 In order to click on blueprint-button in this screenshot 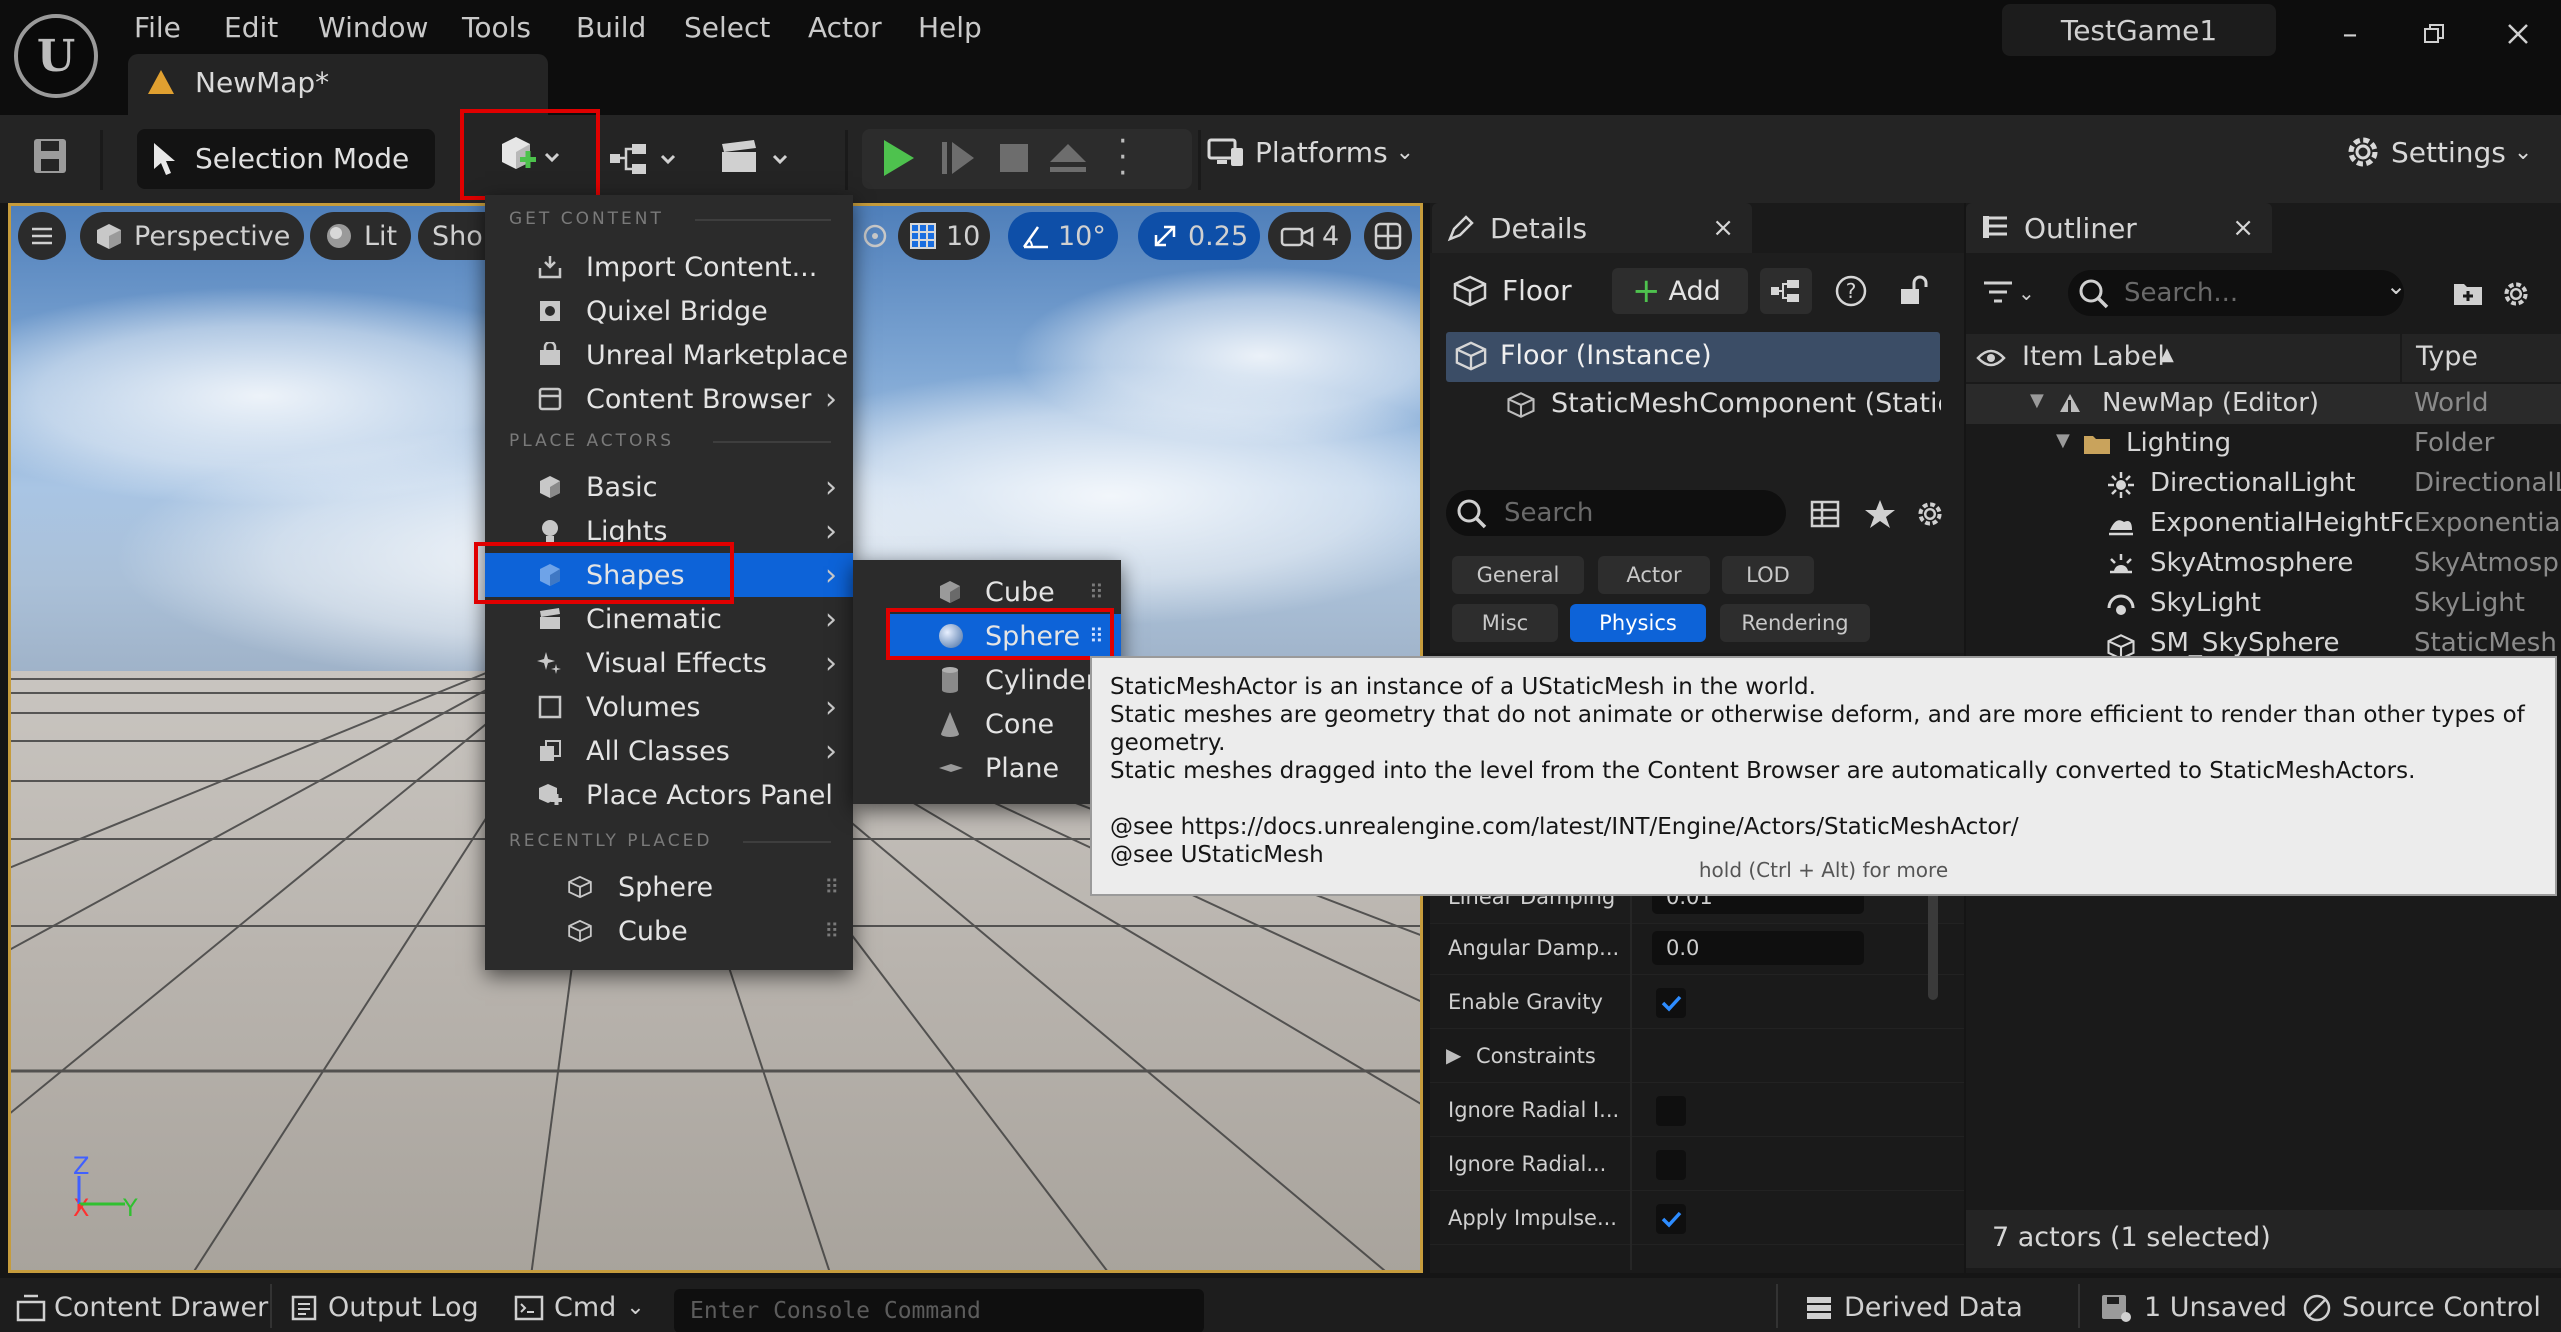, I will do `click(646, 161)`.